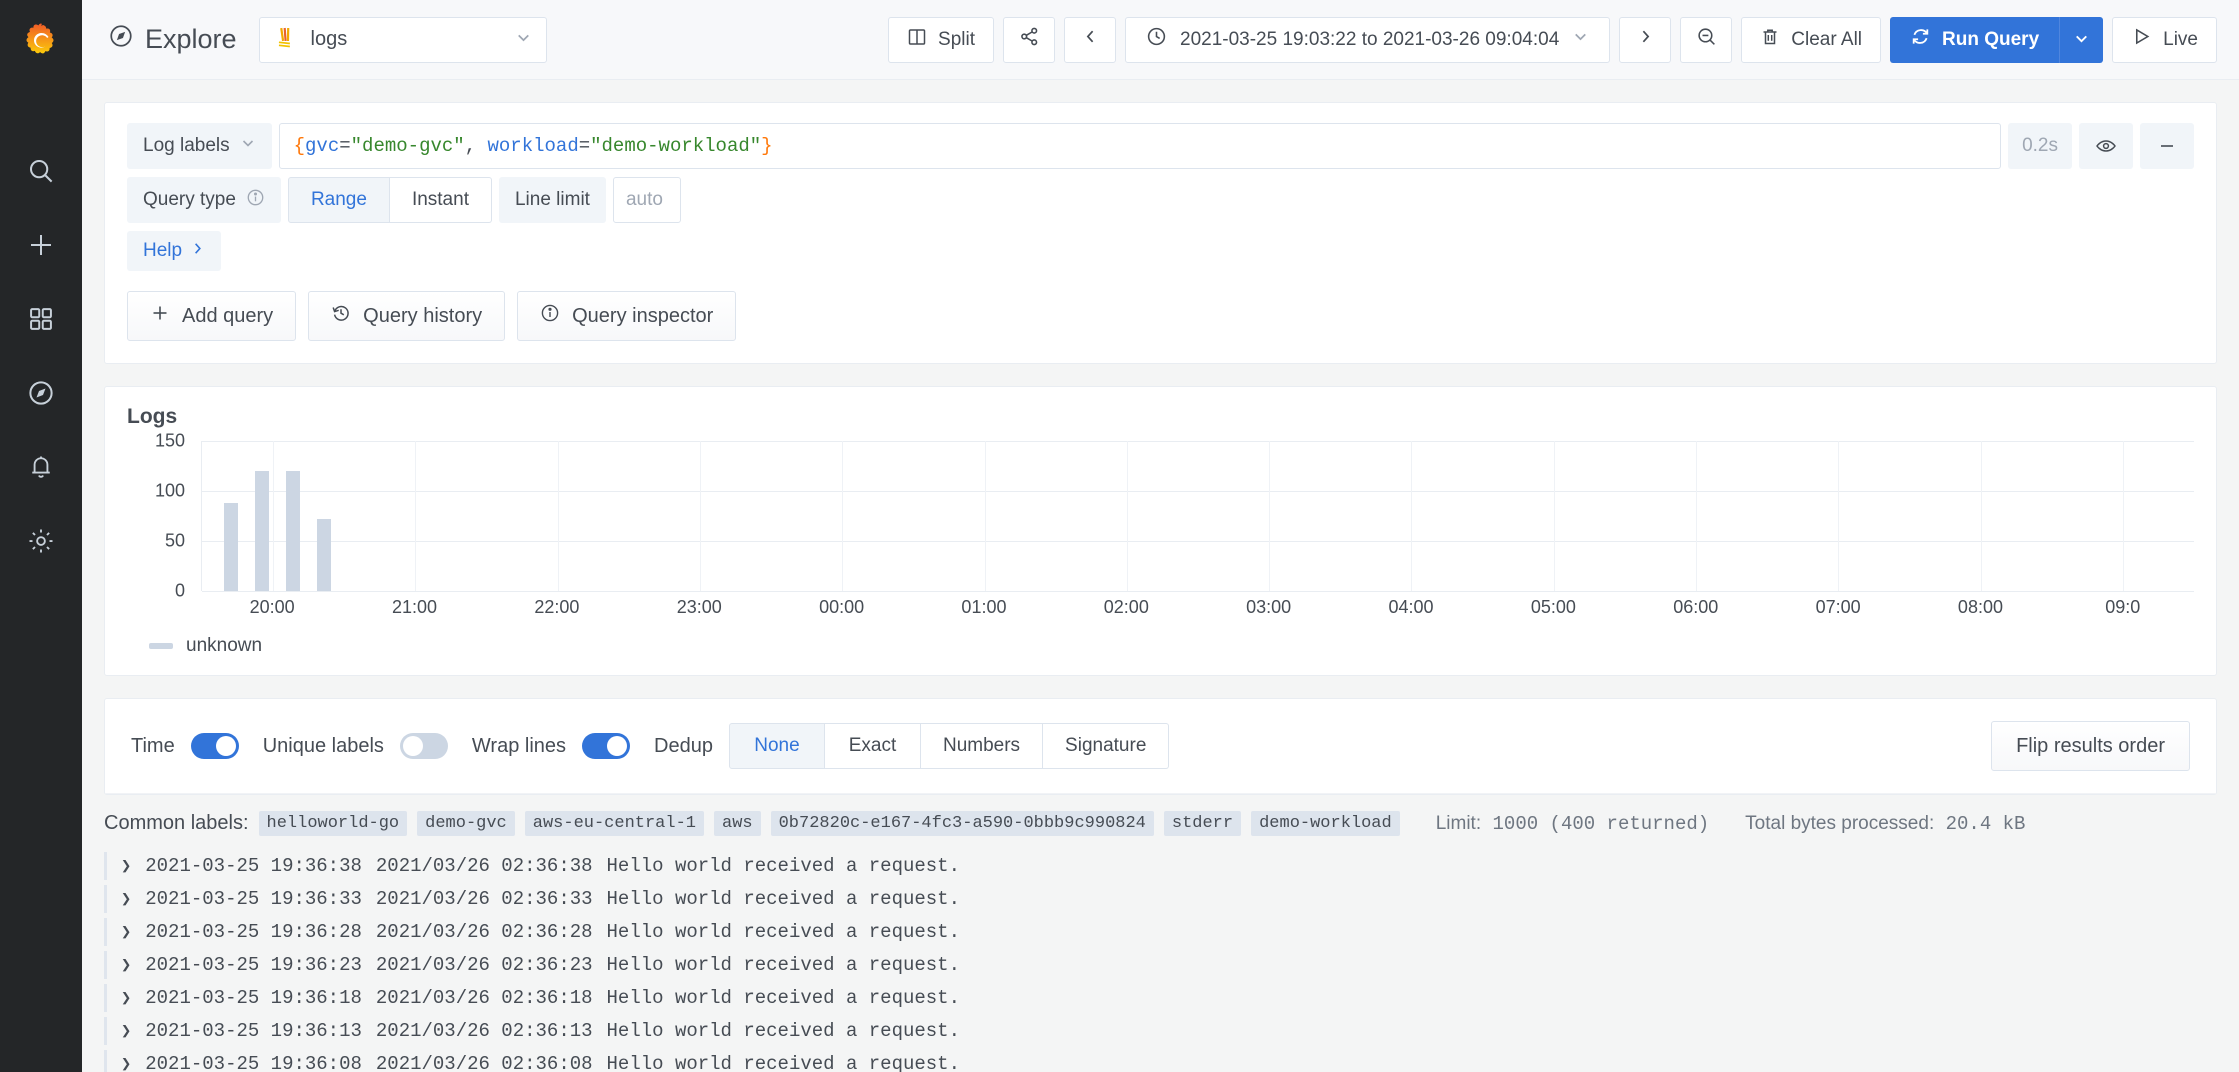  What do you see at coordinates (614, 823) in the screenshot?
I see `common-label-chip: aws-eu-central-1` at bounding box center [614, 823].